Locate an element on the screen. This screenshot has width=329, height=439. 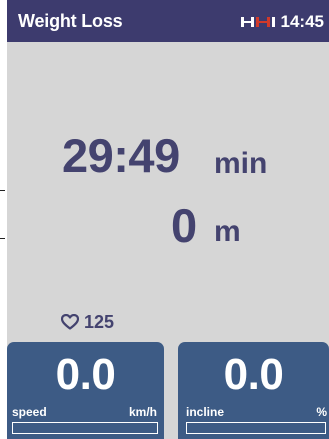
distance-value: 0 is located at coordinates (184, 225).